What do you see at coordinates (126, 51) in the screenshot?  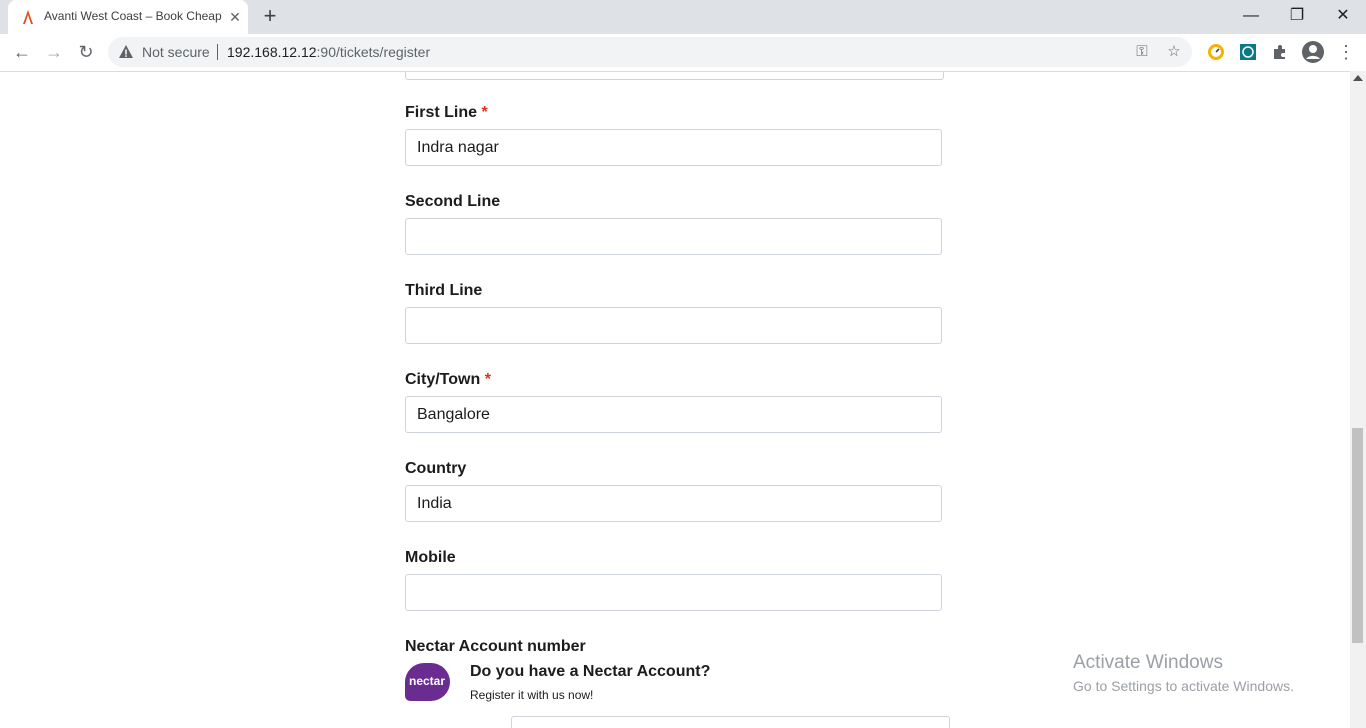 I see `warning-icon` at bounding box center [126, 51].